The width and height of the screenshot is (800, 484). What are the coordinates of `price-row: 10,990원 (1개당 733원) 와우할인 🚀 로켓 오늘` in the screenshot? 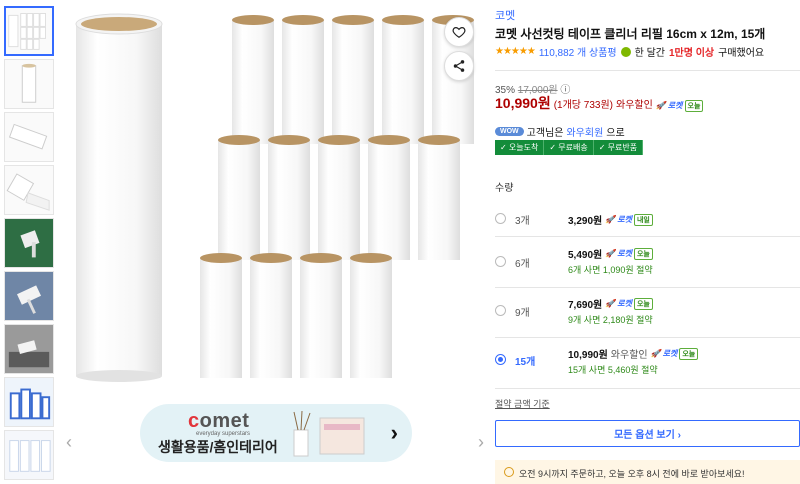 It's located at (599, 103).